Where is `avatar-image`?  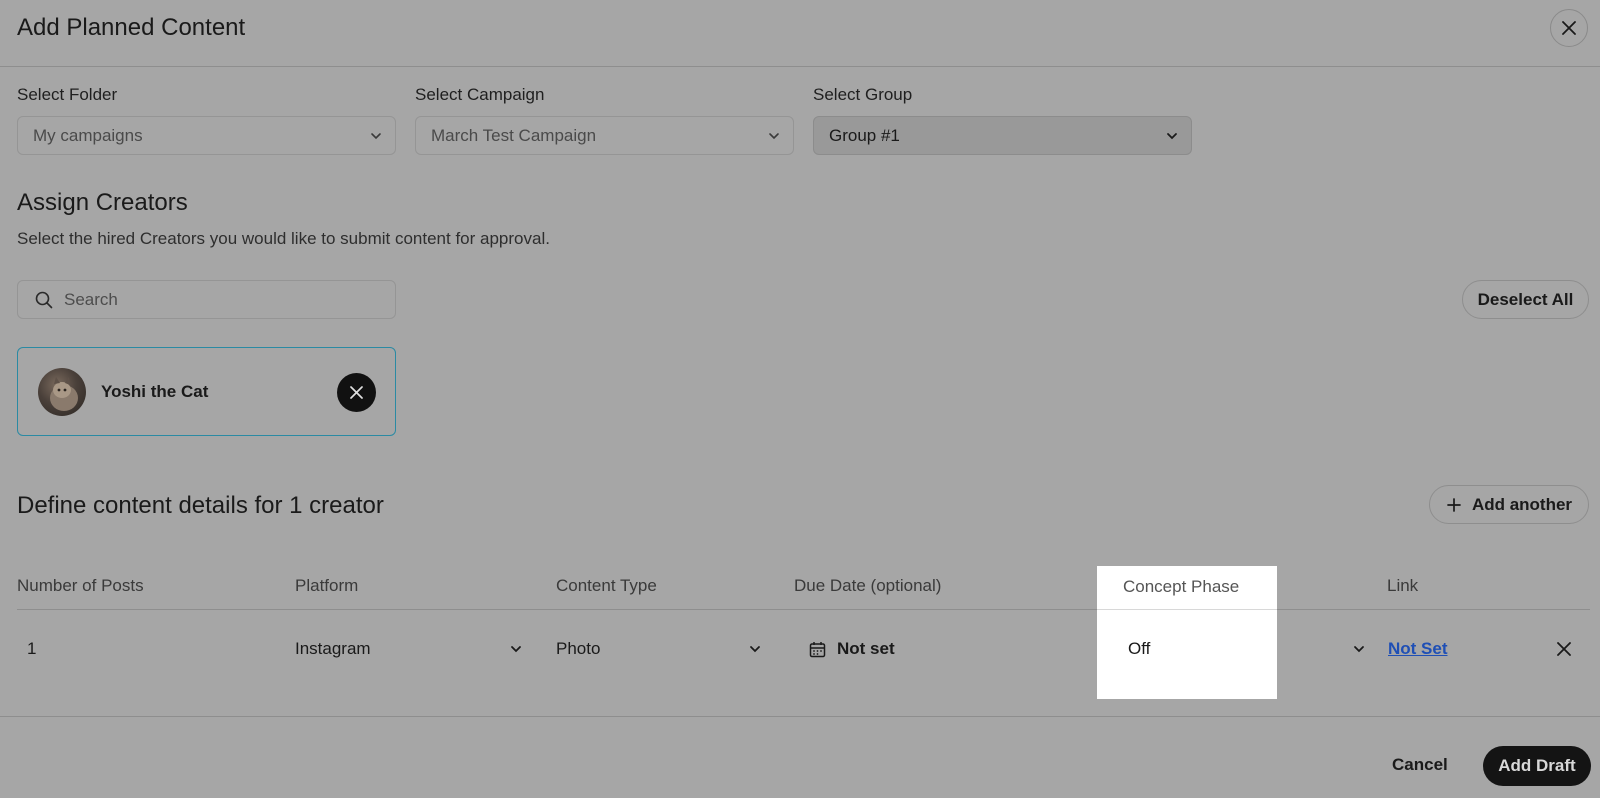
avatar-image is located at coordinates (64, 394).